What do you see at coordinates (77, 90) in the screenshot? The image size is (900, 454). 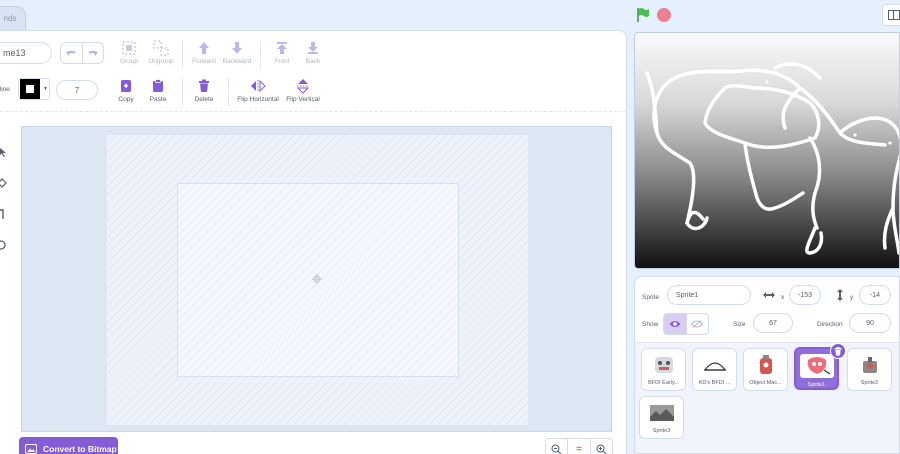 I see `stroke-width-input: 7` at bounding box center [77, 90].